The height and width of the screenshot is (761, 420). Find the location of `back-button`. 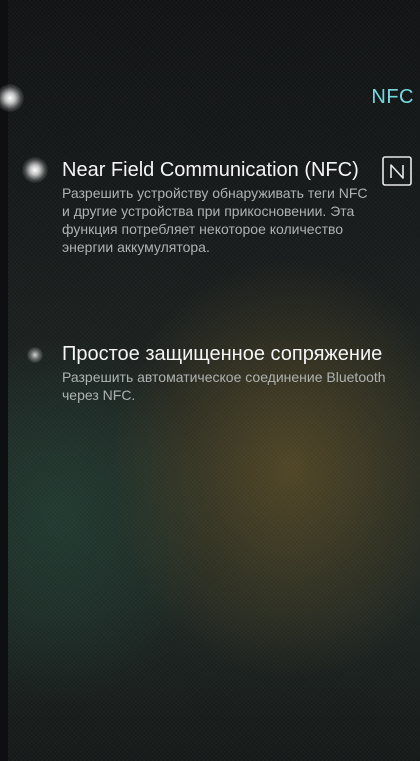

back-button is located at coordinates (12, 98).